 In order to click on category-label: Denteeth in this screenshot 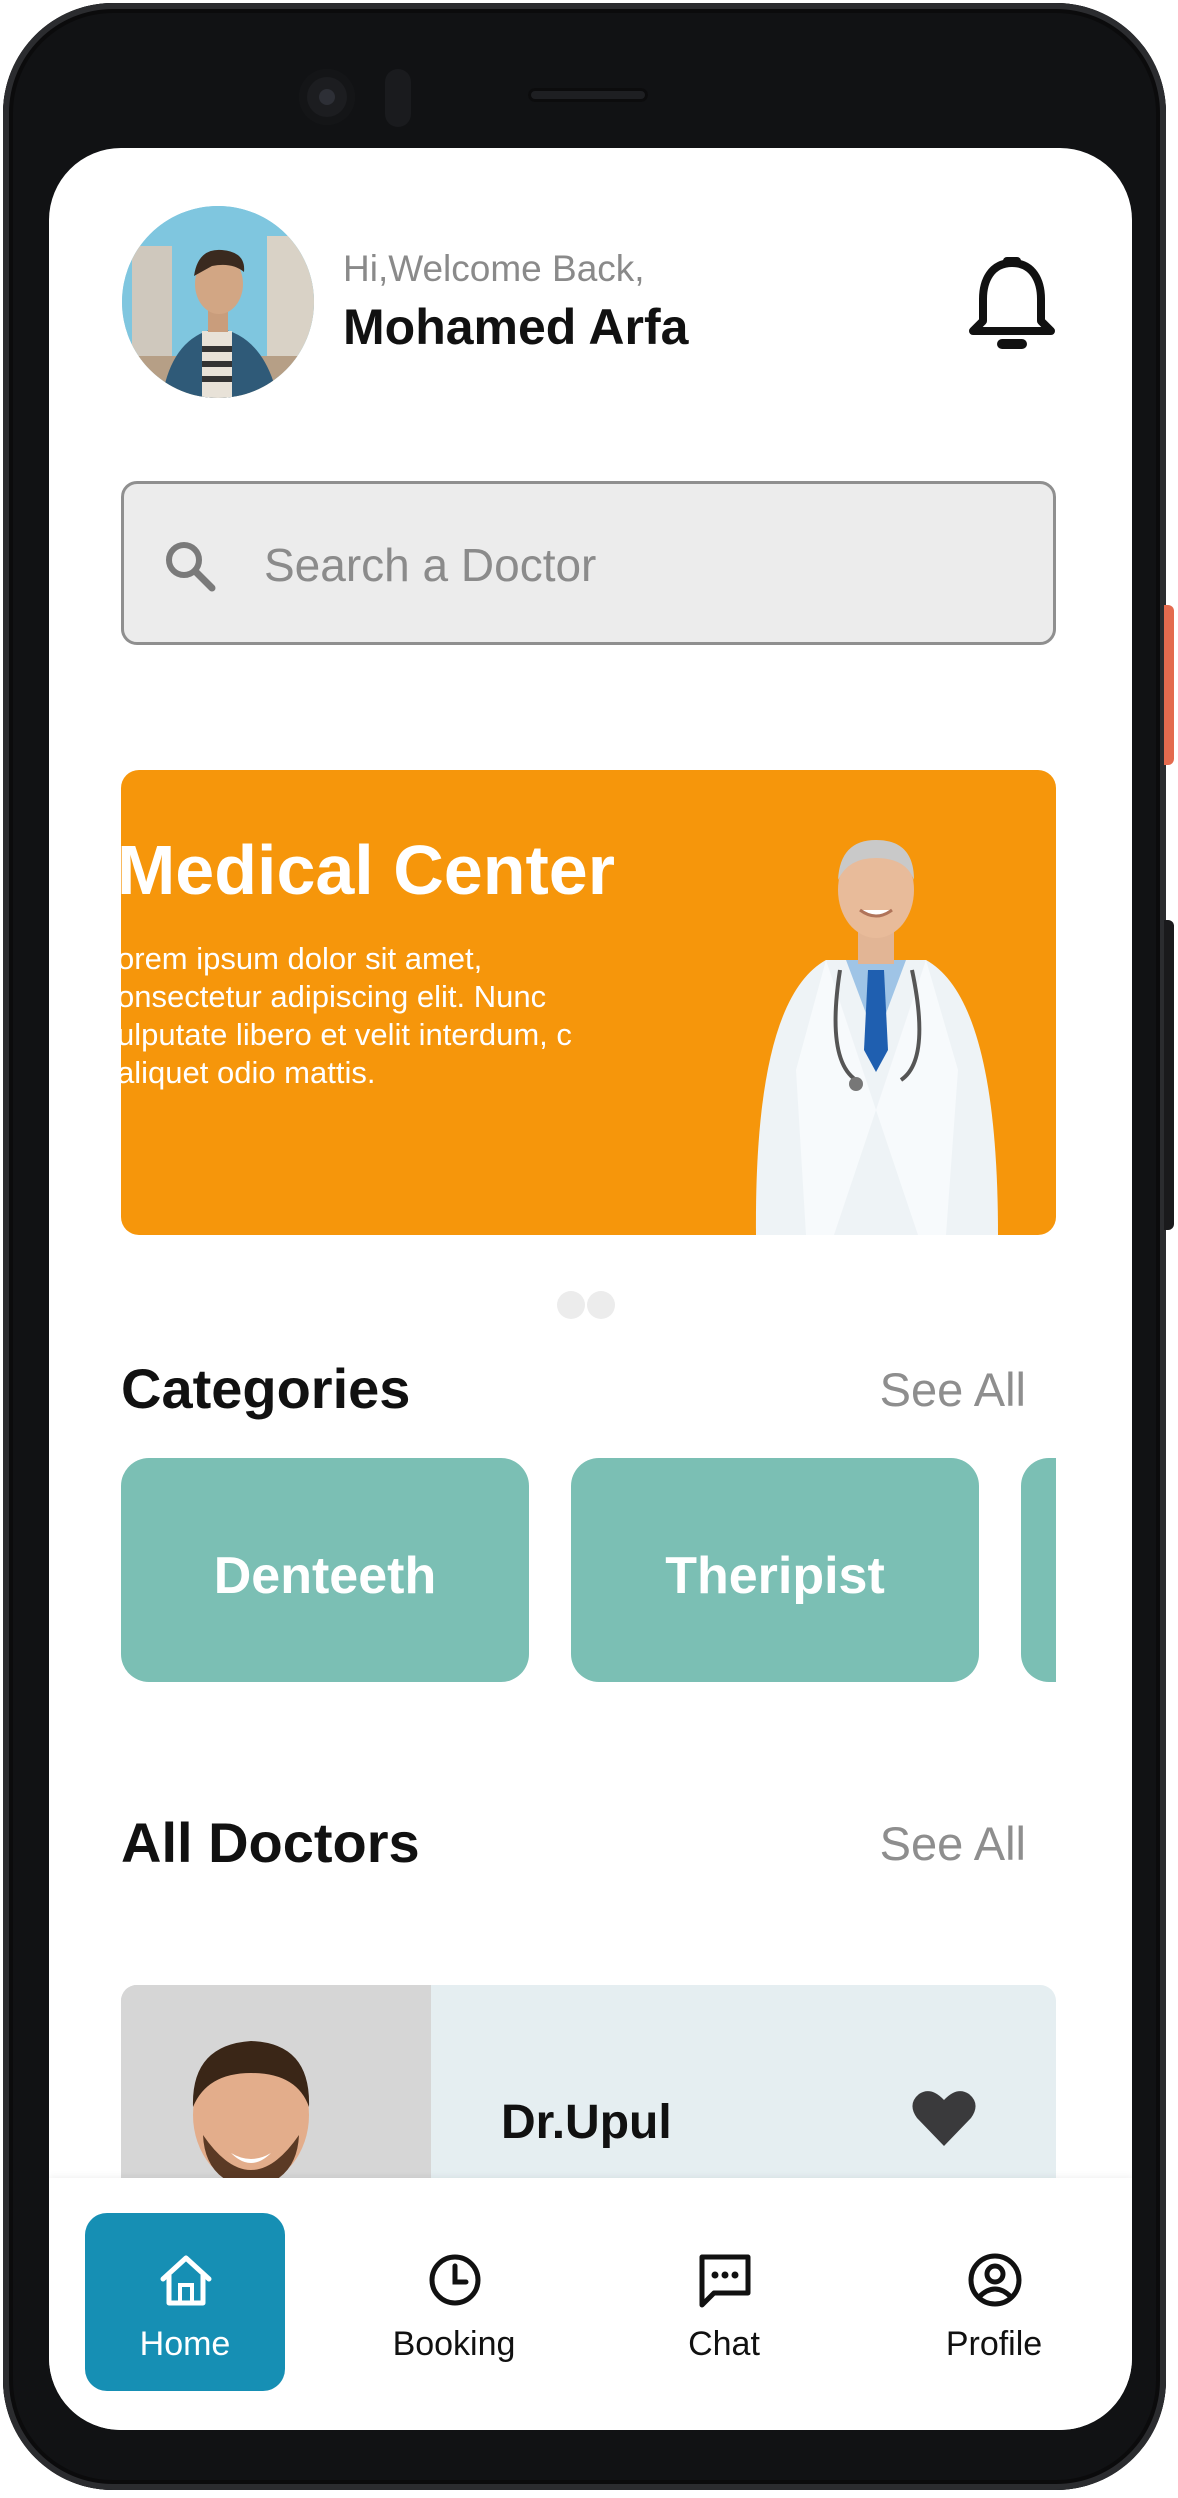, I will do `click(325, 1576)`.